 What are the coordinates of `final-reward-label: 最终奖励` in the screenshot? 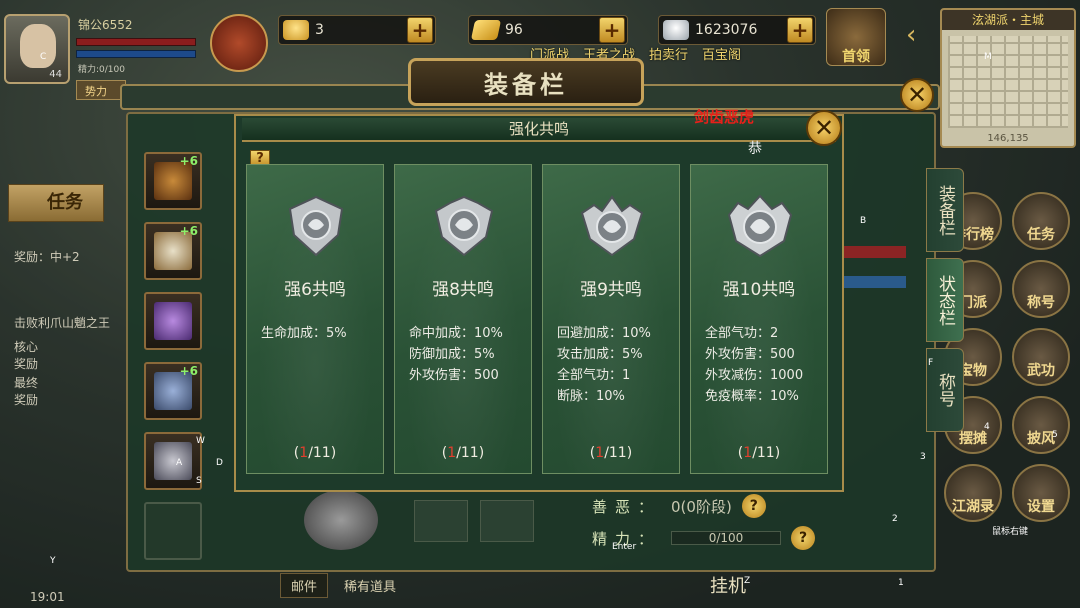 It's located at (26, 391).